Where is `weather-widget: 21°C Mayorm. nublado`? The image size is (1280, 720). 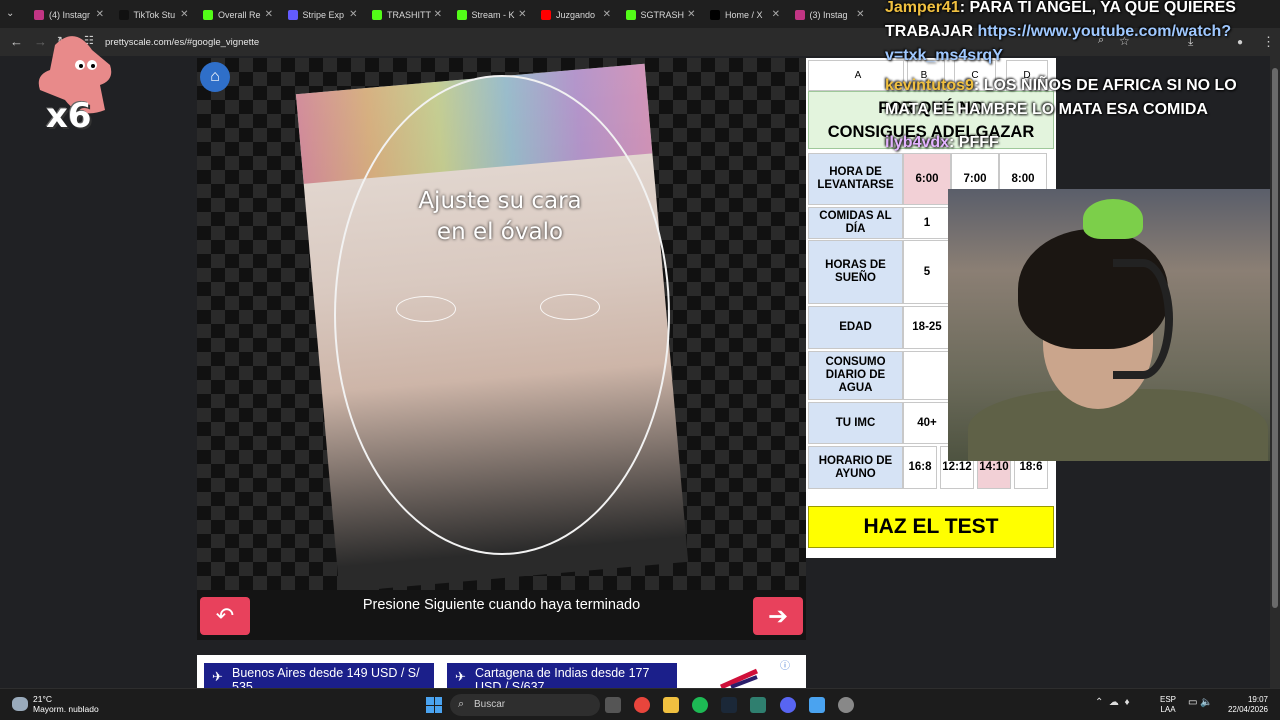 weather-widget: 21°C Mayorm. nublado is located at coordinates (55, 704).